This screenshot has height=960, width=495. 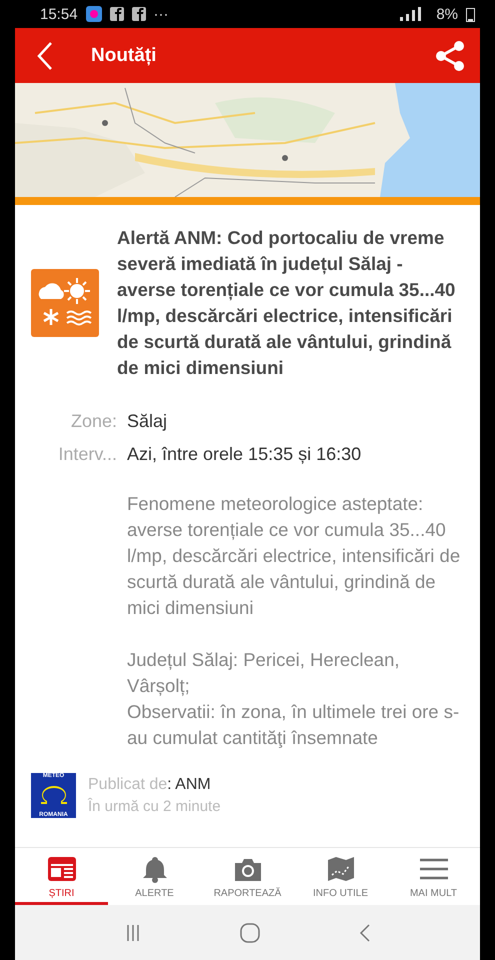 What do you see at coordinates (150, 785) in the screenshot?
I see `publisher-line: Publicat de: ANM` at bounding box center [150, 785].